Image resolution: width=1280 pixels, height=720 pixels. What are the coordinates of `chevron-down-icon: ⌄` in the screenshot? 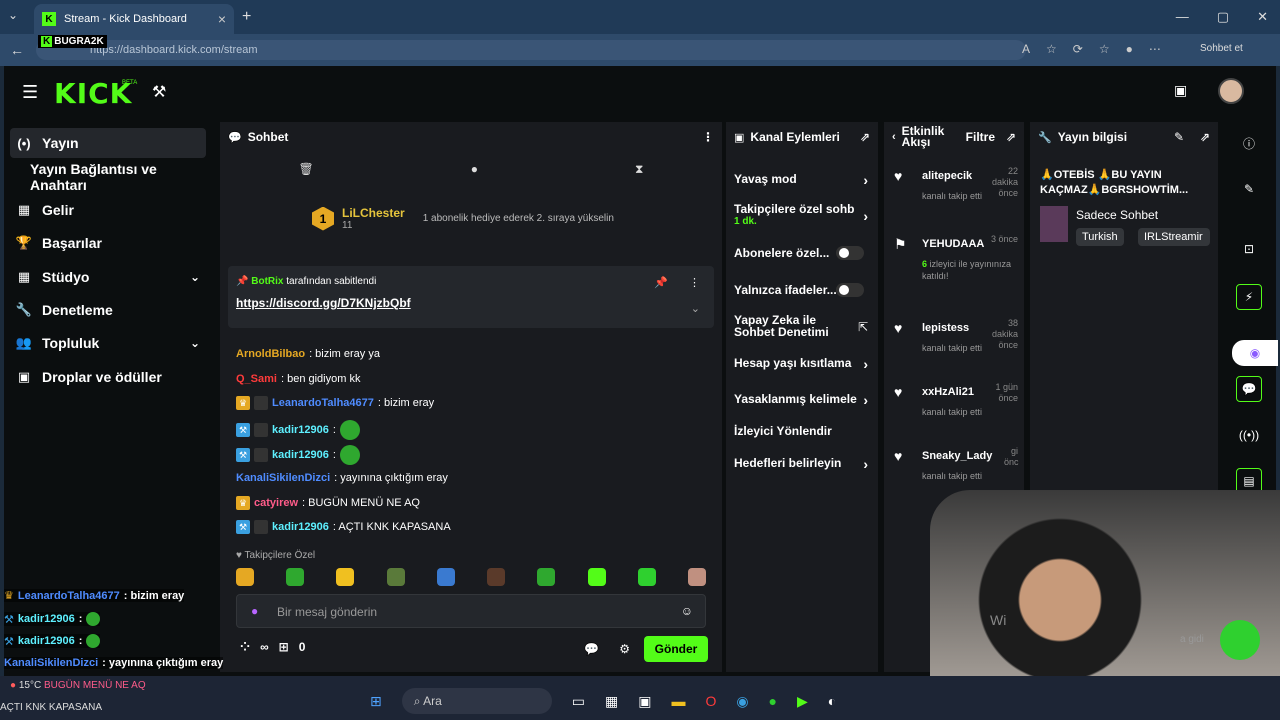 It's located at (695, 308).